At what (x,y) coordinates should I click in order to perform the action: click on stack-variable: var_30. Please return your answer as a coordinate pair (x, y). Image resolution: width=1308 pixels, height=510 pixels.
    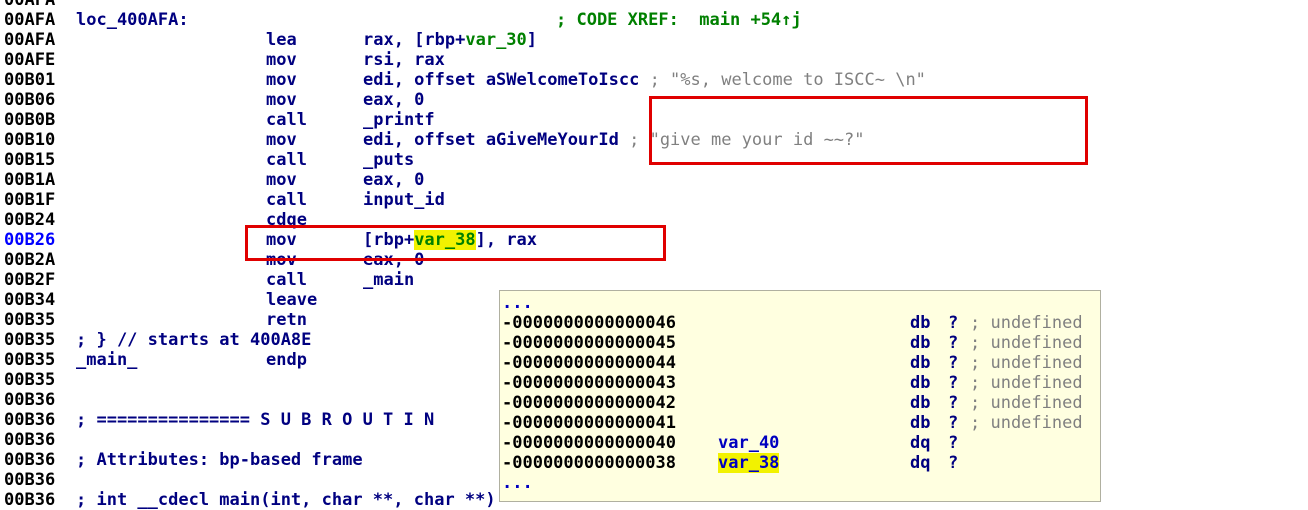
    Looking at the image, I should click on (495, 40).